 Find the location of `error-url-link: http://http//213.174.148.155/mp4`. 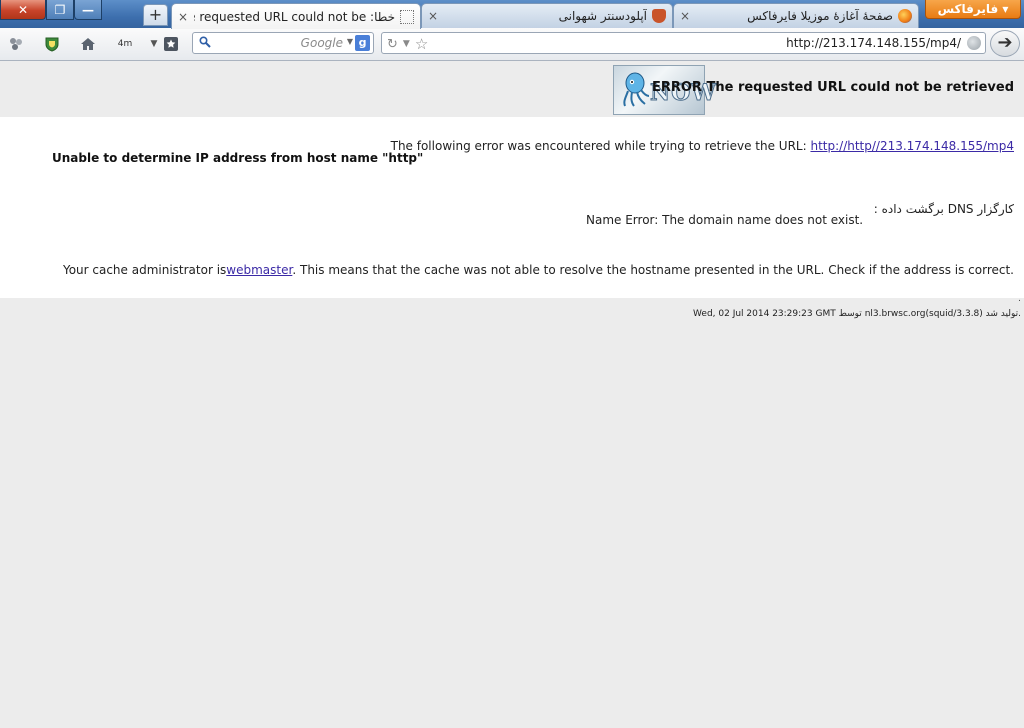

error-url-link: http://http//213.174.148.155/mp4 is located at coordinates (912, 146).